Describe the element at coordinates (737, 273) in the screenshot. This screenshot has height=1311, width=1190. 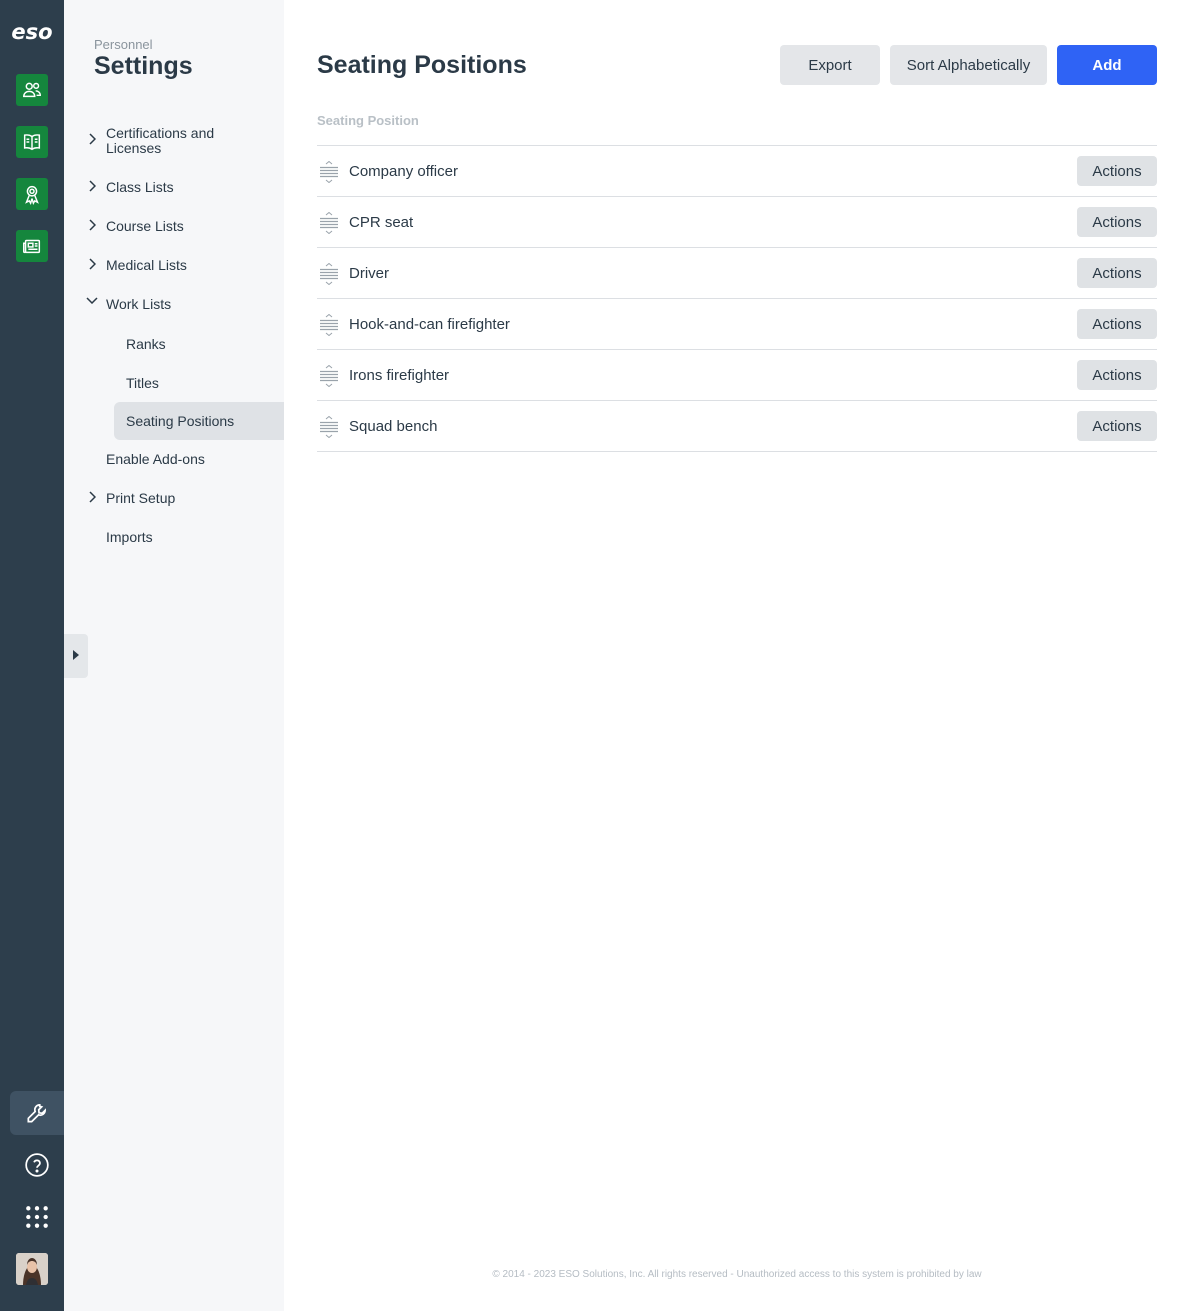
I see `table-row: Driver Actions` at that location.